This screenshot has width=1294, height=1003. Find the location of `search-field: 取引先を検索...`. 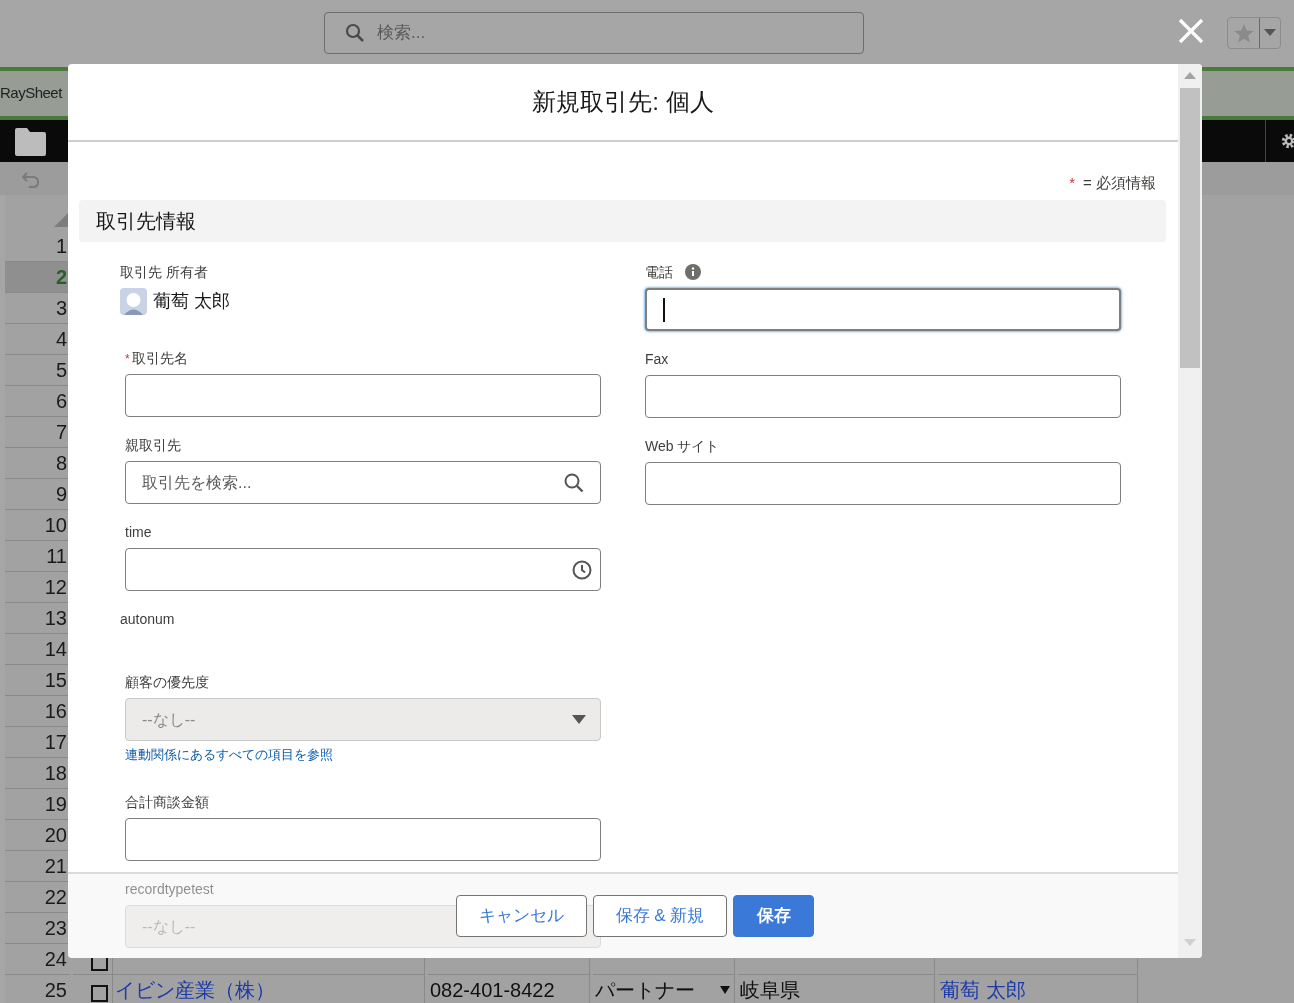

search-field: 取引先を検索... is located at coordinates (363, 482).